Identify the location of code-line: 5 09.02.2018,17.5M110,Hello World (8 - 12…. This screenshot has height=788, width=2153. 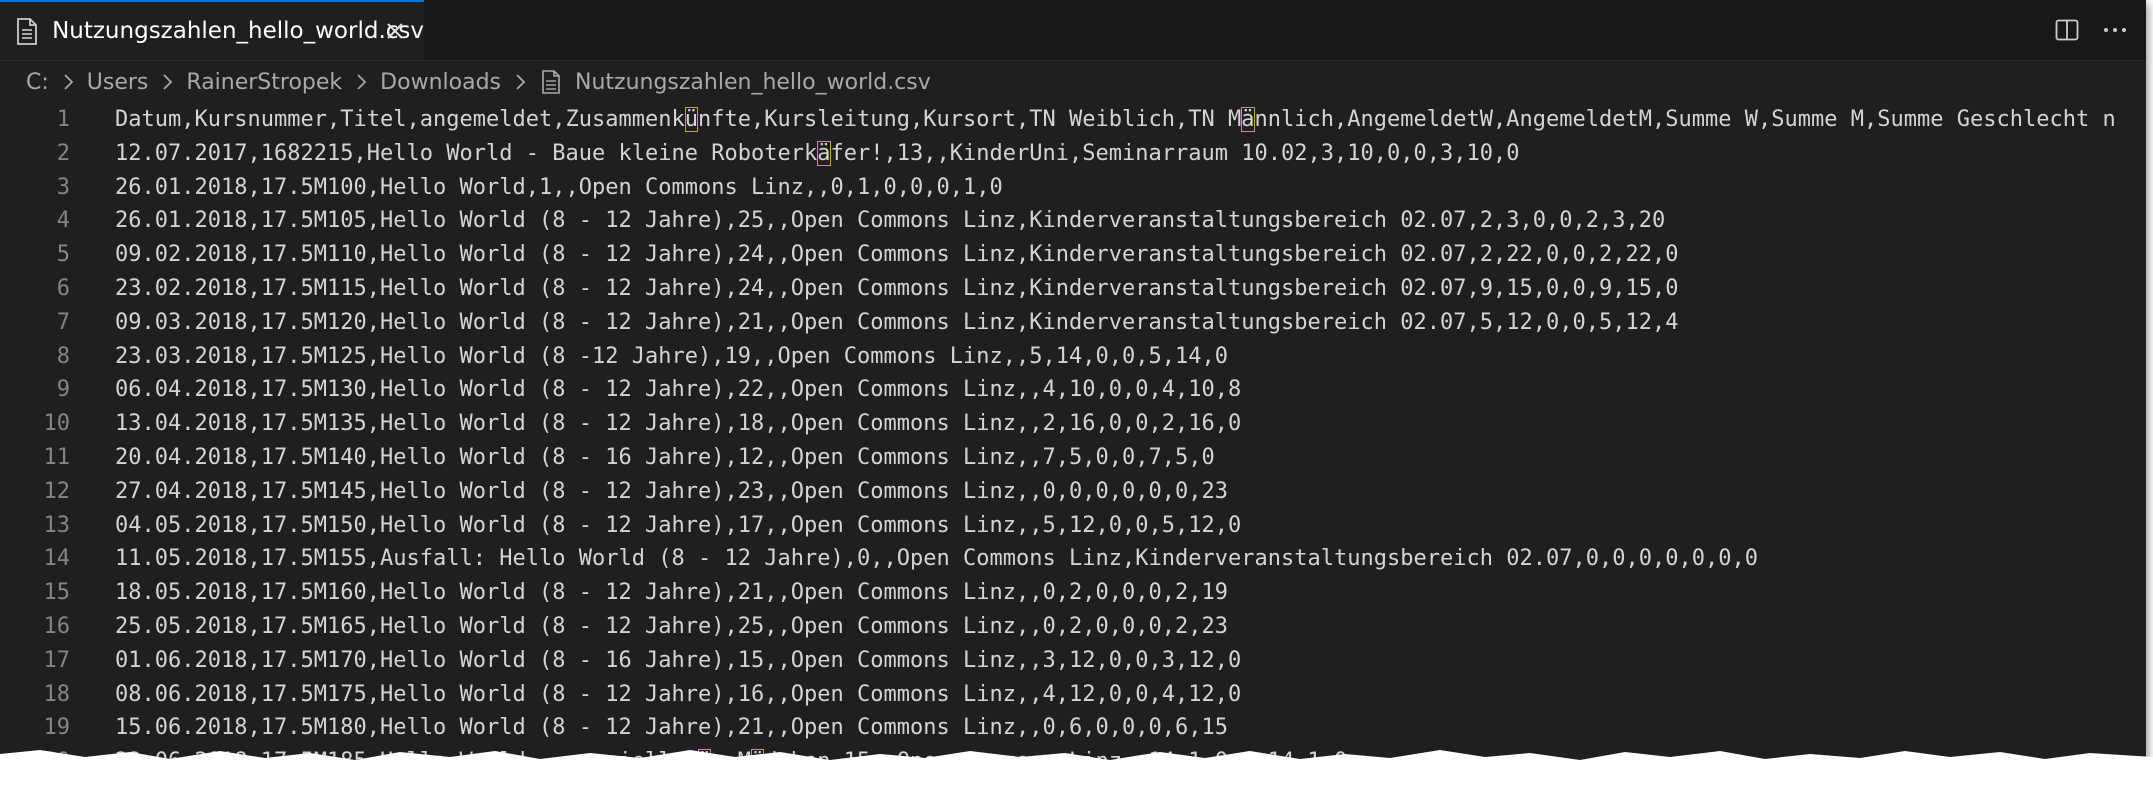
(1073, 254).